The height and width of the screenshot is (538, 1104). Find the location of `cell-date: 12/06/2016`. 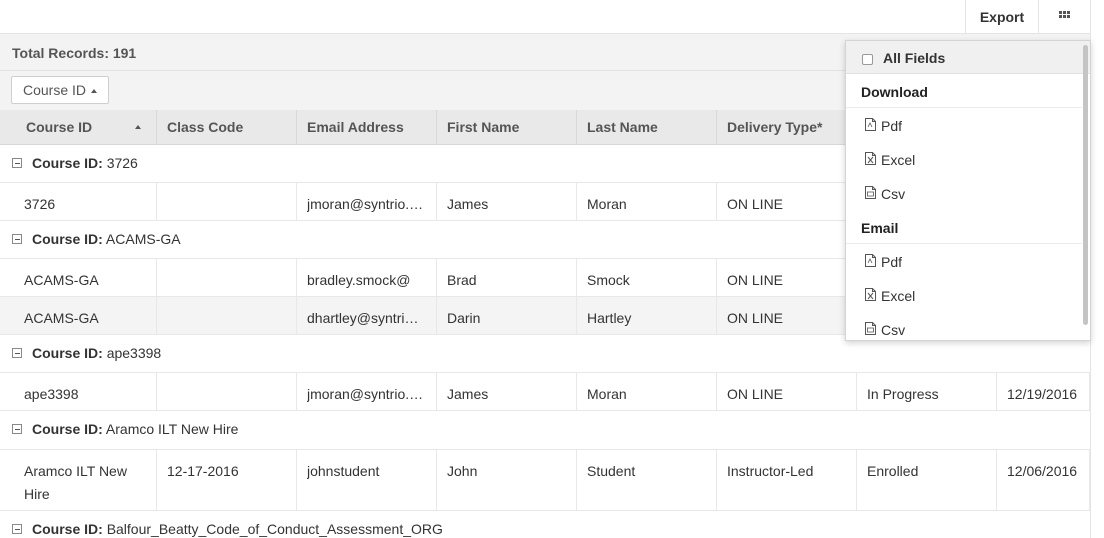

cell-date: 12/06/2016 is located at coordinates (1043, 480).